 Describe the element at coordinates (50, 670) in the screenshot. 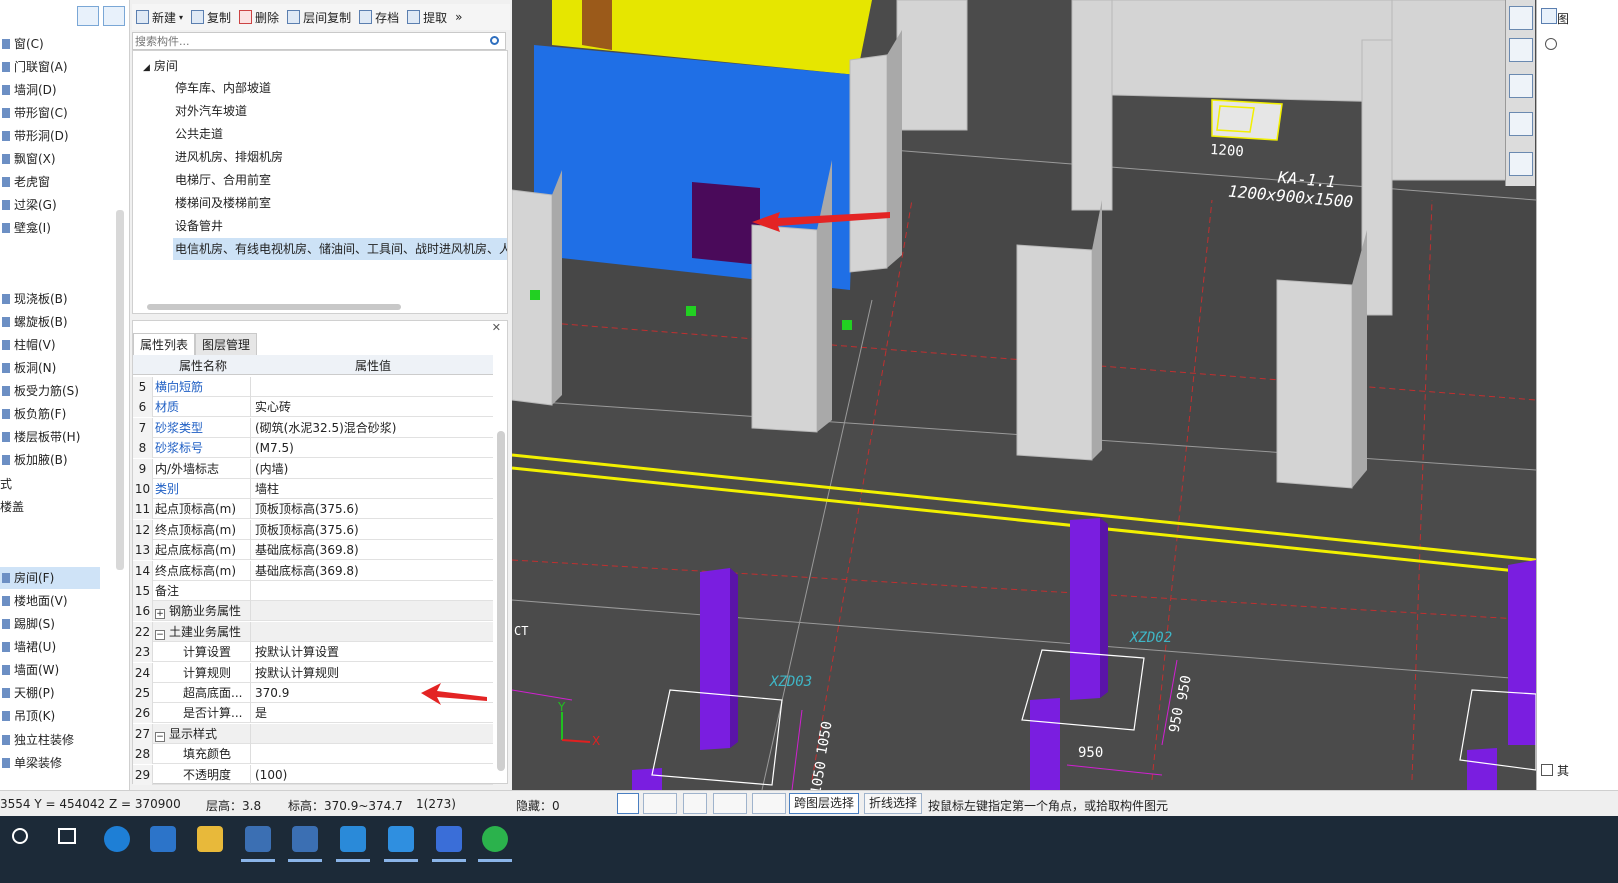

I see `tree-item-wall-surface: 墙面(W)` at that location.